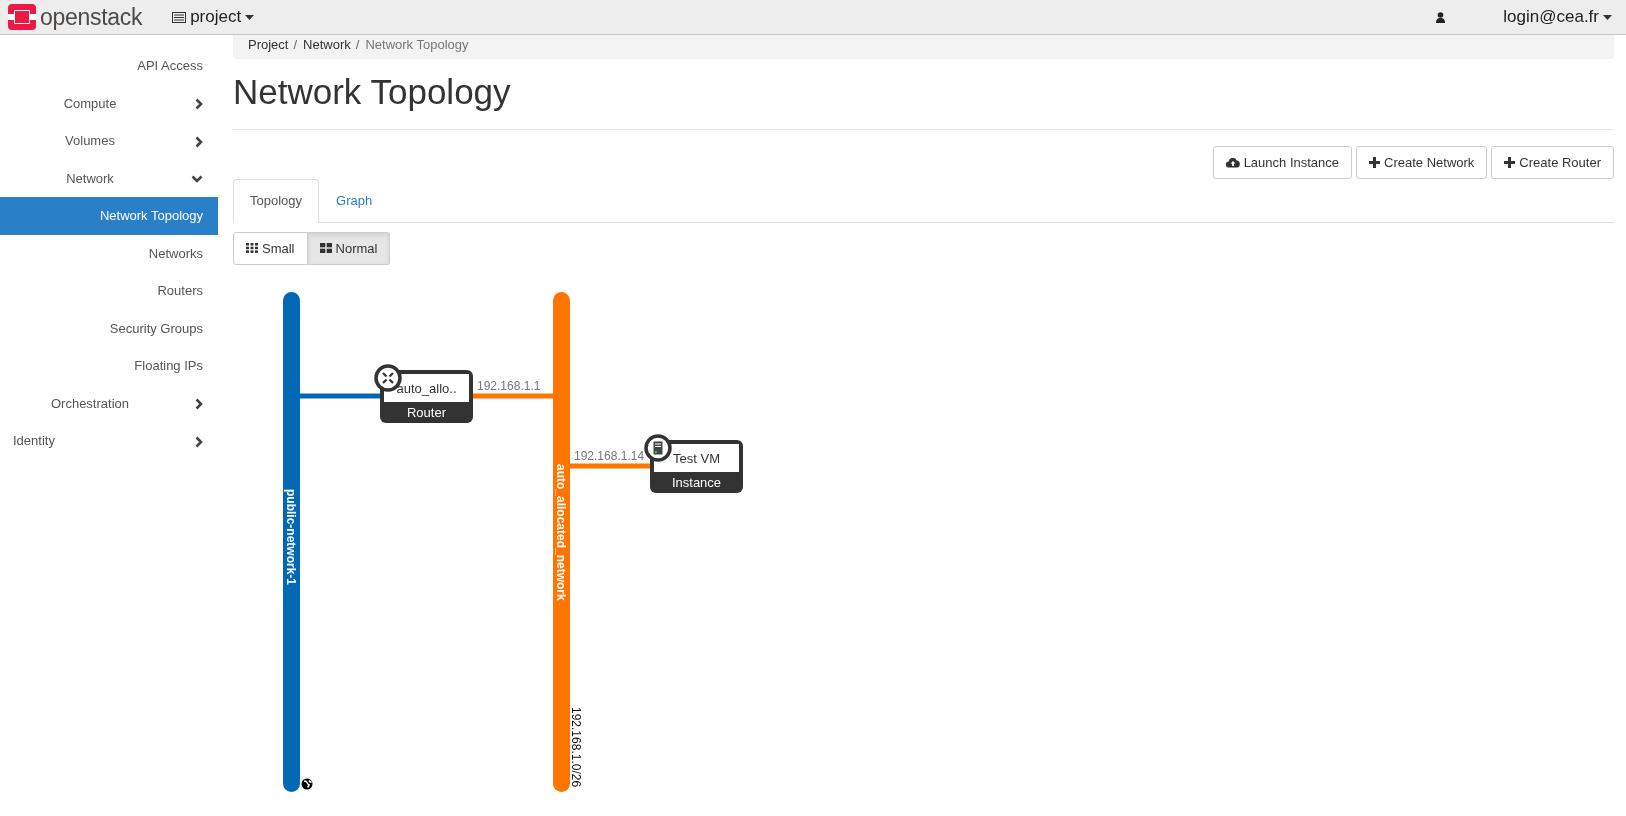  I want to click on globe-icon, so click(307, 784).